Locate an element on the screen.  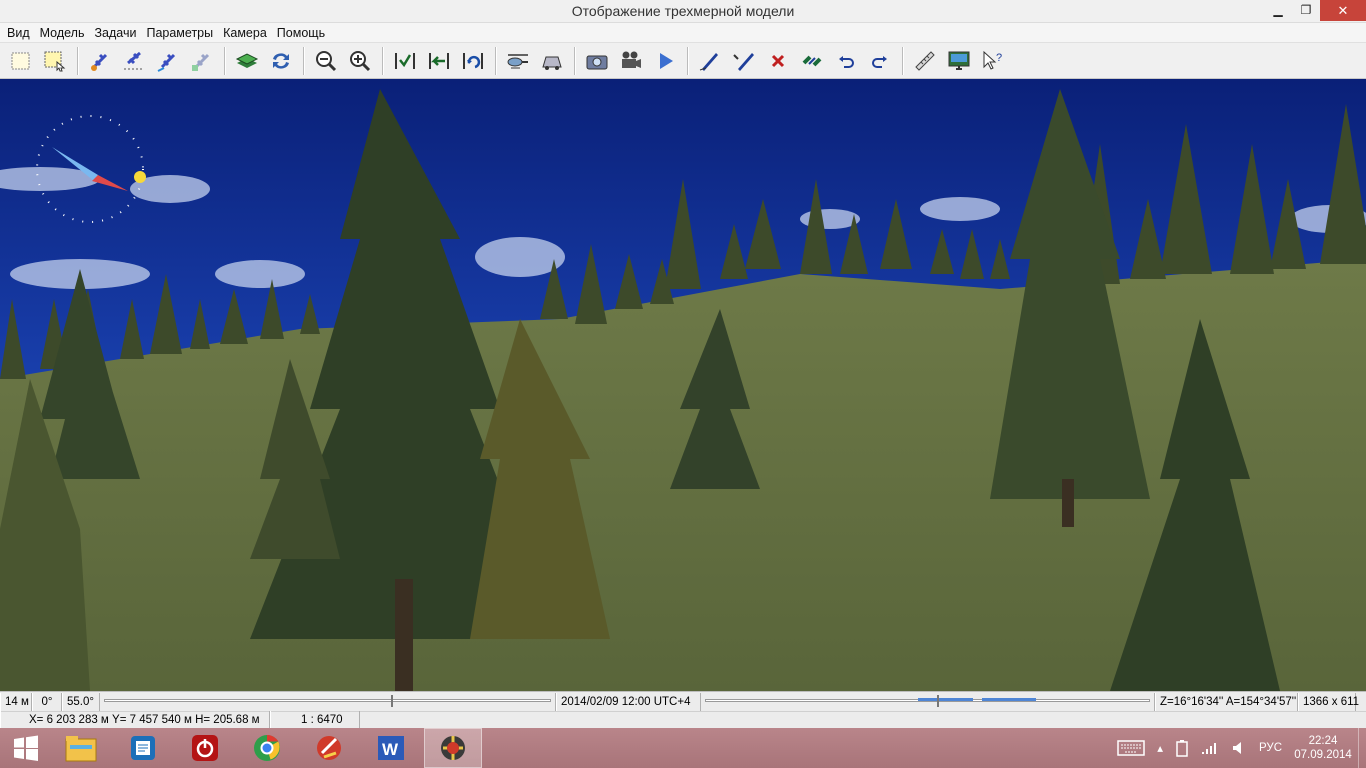
show-hidden-icons-button: ▴ is located at coordinates (1160, 748).